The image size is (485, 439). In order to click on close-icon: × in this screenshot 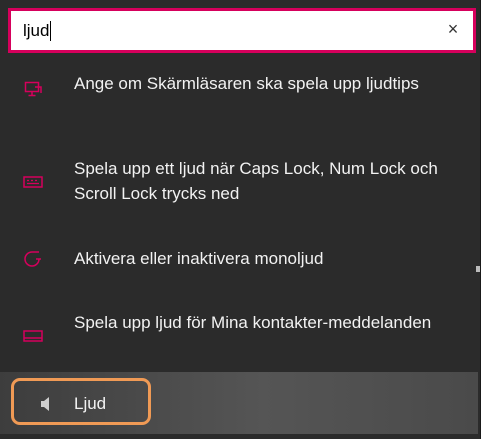, I will do `click(453, 29)`.